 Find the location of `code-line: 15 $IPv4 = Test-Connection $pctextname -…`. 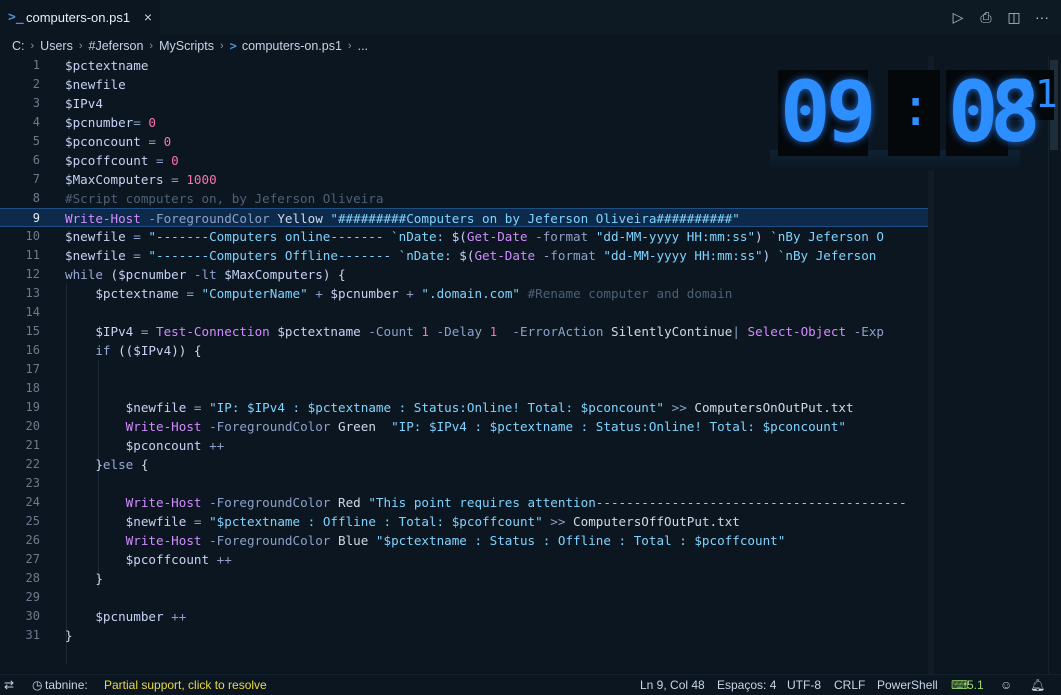

code-line: 15 $IPv4 = Test-Connection $pctextname -… is located at coordinates (464, 331).